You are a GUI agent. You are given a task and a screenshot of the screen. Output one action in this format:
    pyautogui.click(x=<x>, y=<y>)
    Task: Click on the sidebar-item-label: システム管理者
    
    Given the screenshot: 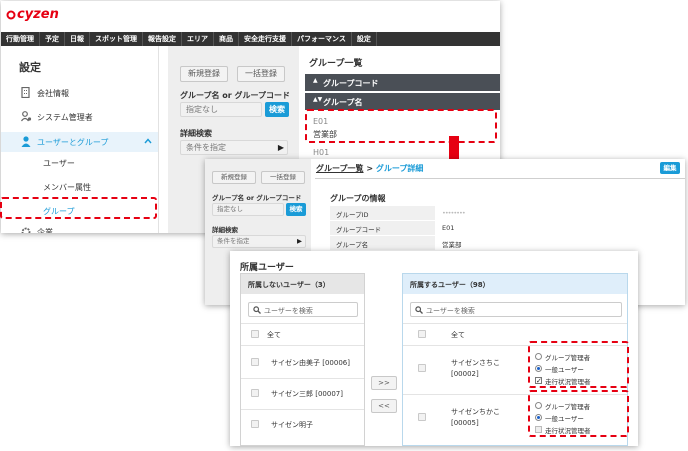 What is the action you would take?
    pyautogui.click(x=65, y=117)
    